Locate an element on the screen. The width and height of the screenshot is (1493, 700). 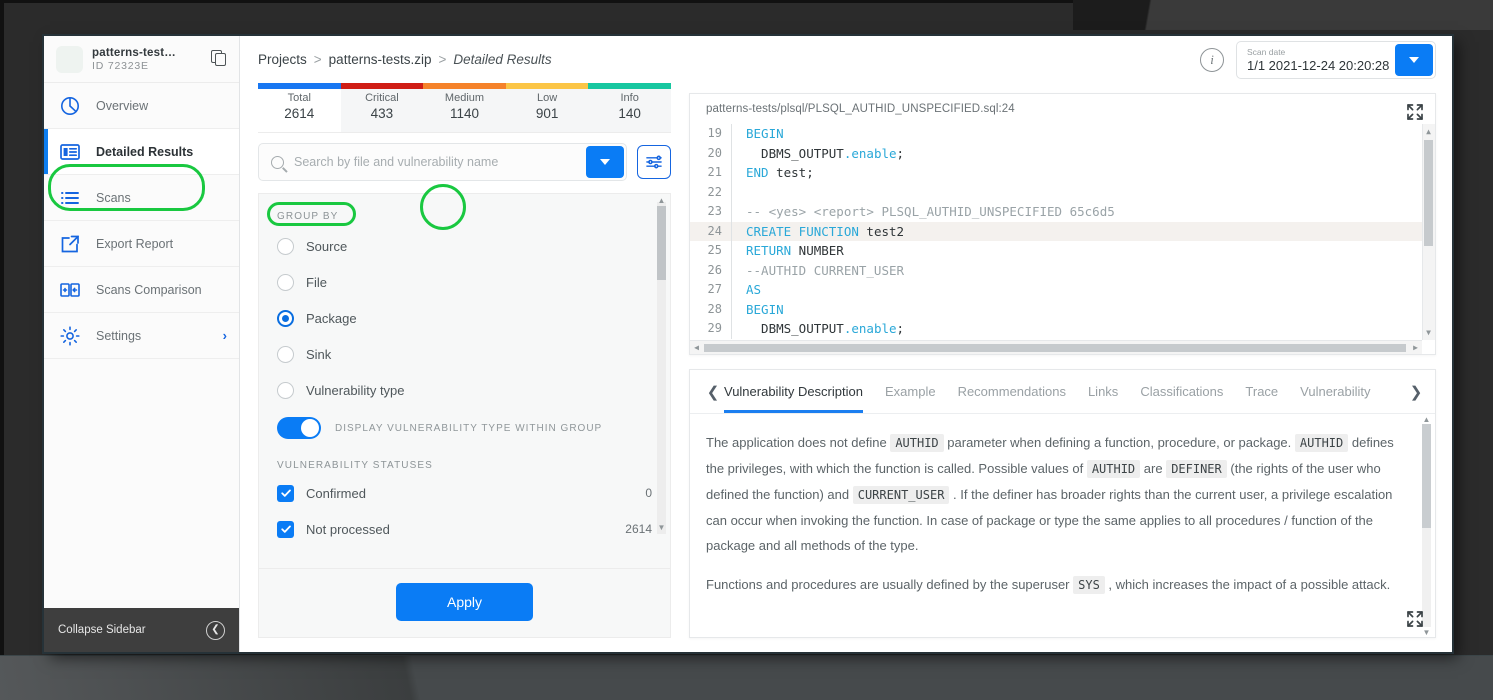
radio-option-vulnerability-type: Vulnerability type is located at coordinates (464, 390).